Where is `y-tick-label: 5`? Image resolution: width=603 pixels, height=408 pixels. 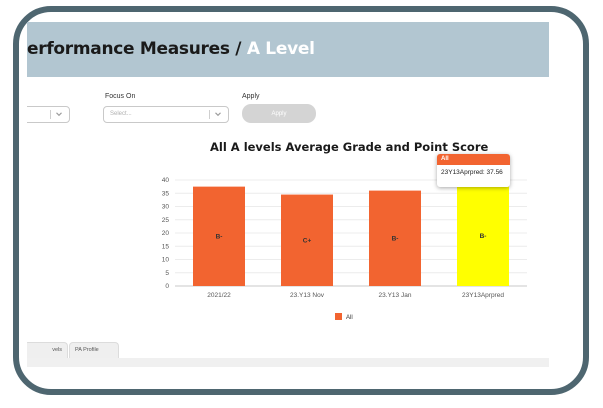
y-tick-label: 5 is located at coordinates (167, 273).